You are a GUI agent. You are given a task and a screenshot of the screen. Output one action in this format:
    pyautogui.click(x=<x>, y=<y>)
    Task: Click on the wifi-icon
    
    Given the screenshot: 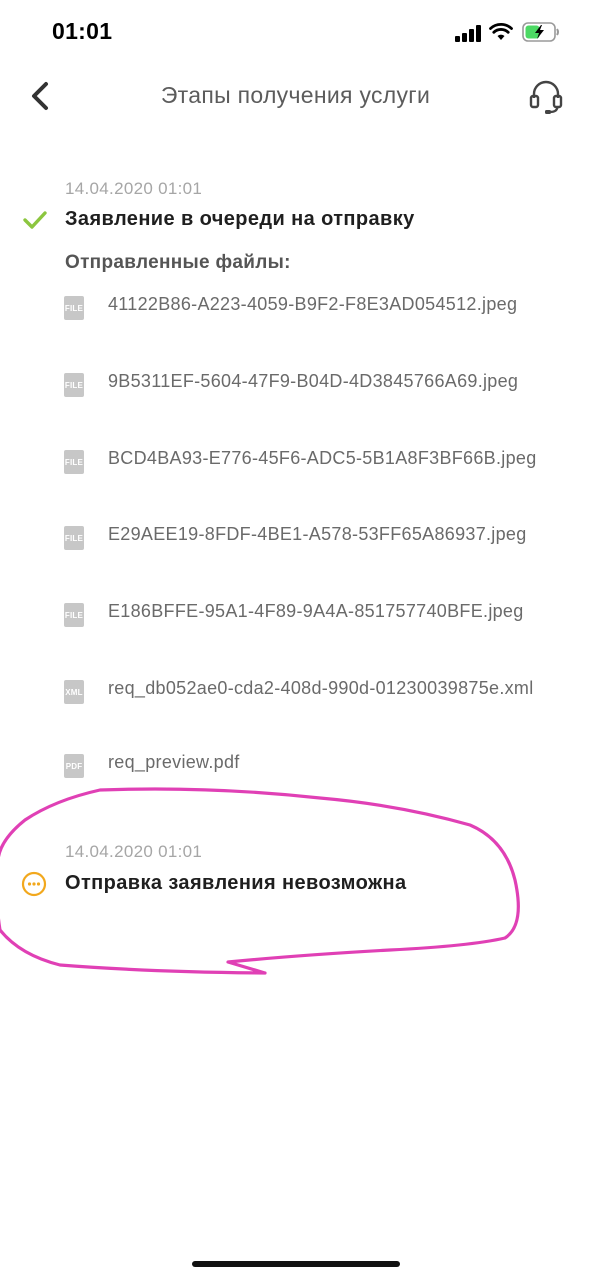 What is the action you would take?
    pyautogui.click(x=501, y=31)
    